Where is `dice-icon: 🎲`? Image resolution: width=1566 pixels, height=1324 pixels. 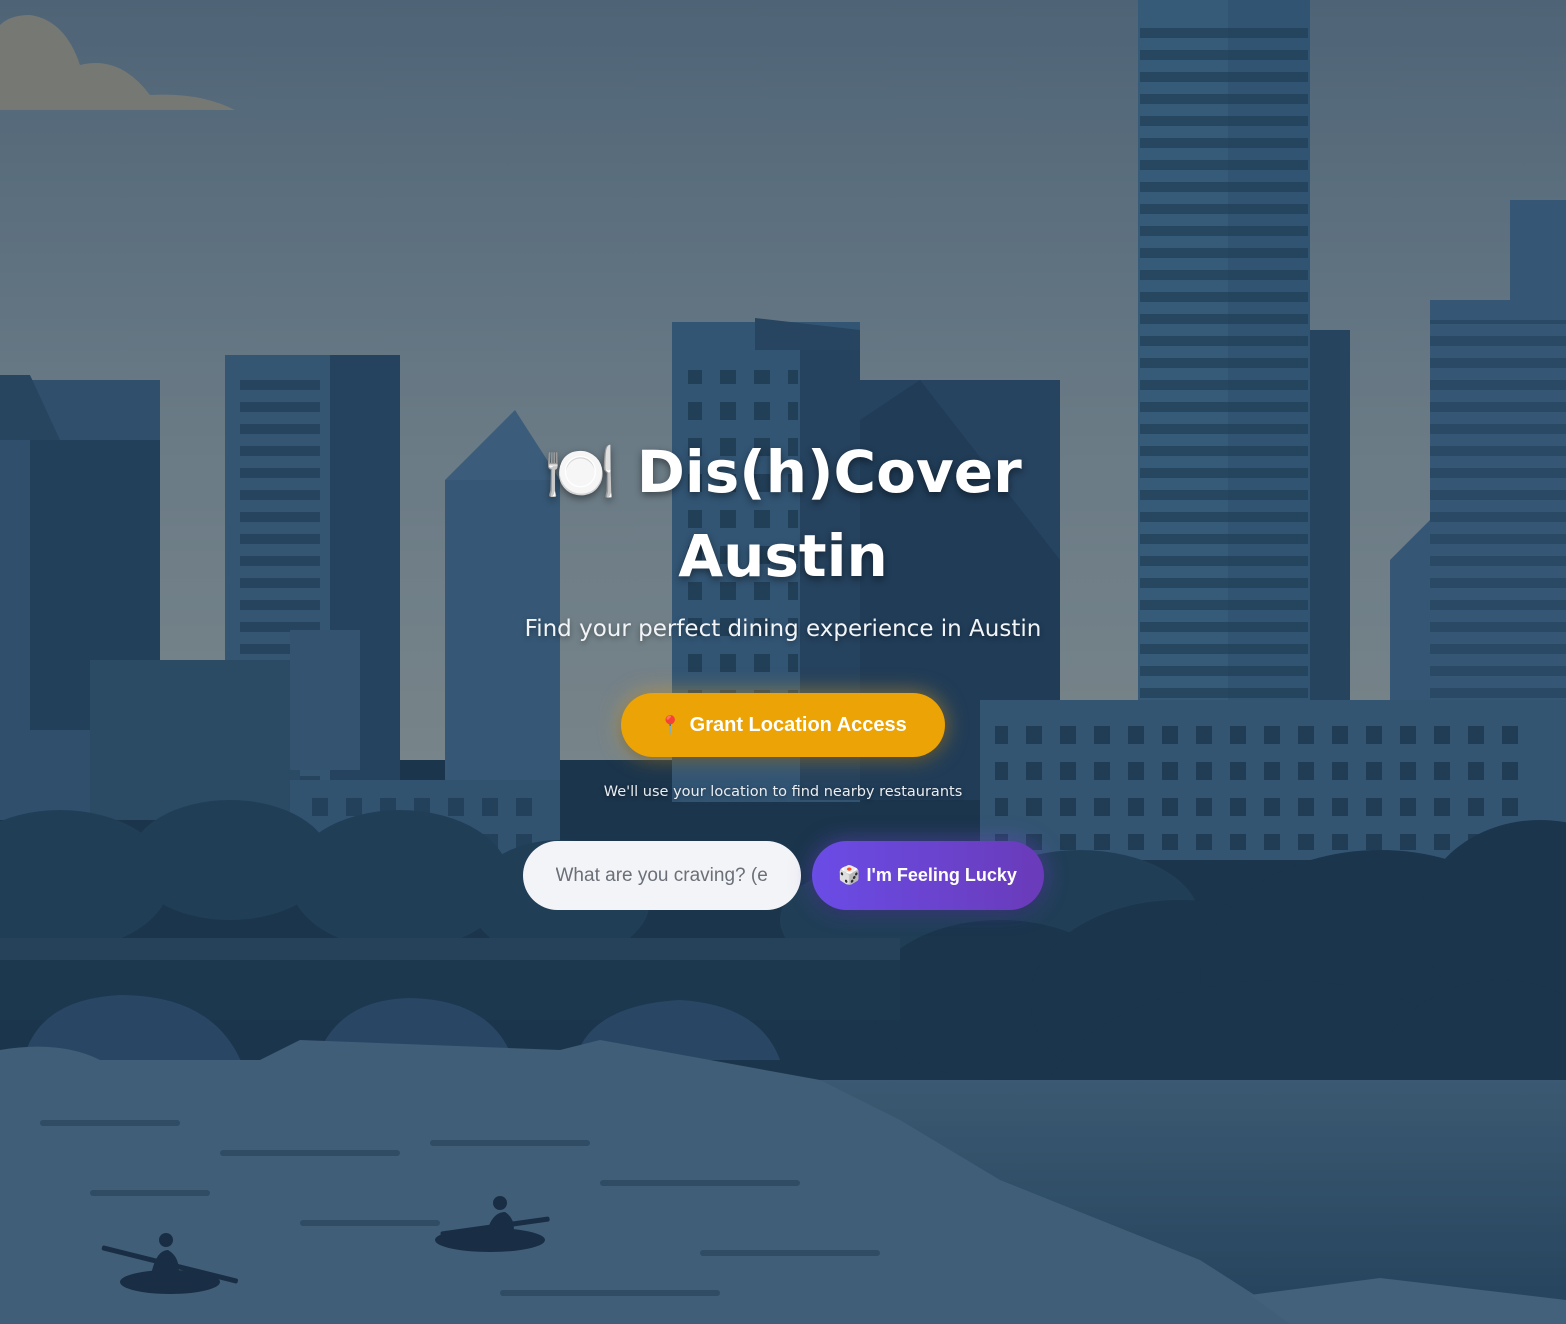 dice-icon: 🎲 is located at coordinates (849, 875).